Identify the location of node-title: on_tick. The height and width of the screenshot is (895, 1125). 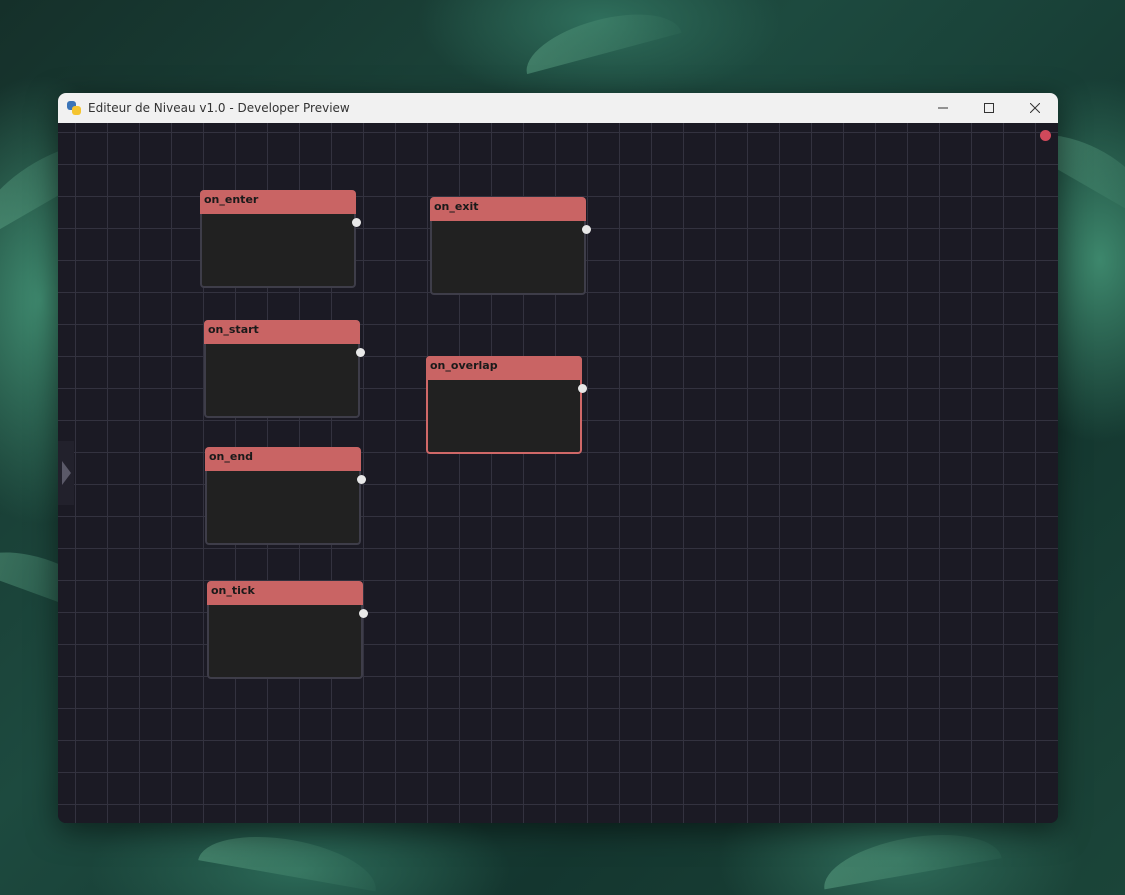
(233, 590).